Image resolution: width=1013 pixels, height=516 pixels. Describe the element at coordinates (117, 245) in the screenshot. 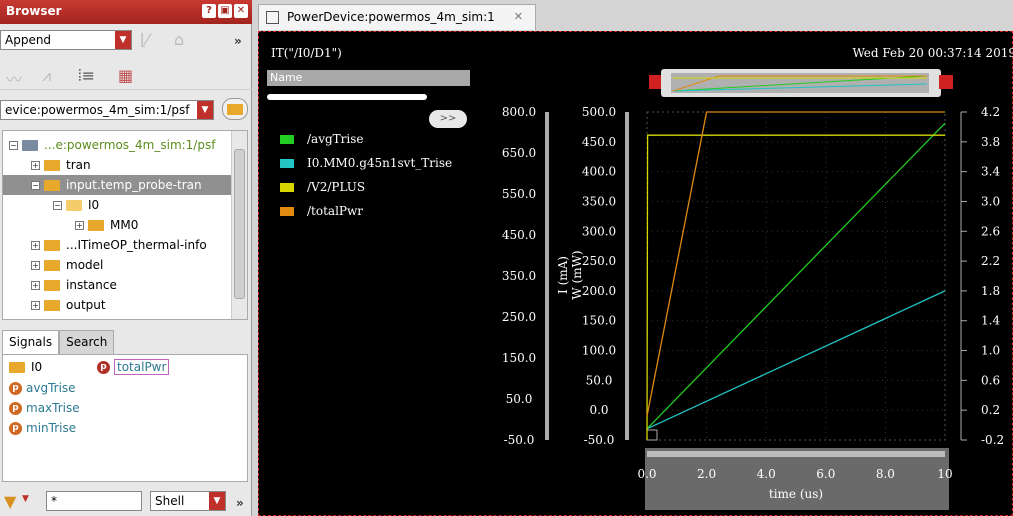

I see `tree-row: + ...ITimeOP_thermal-info` at that location.